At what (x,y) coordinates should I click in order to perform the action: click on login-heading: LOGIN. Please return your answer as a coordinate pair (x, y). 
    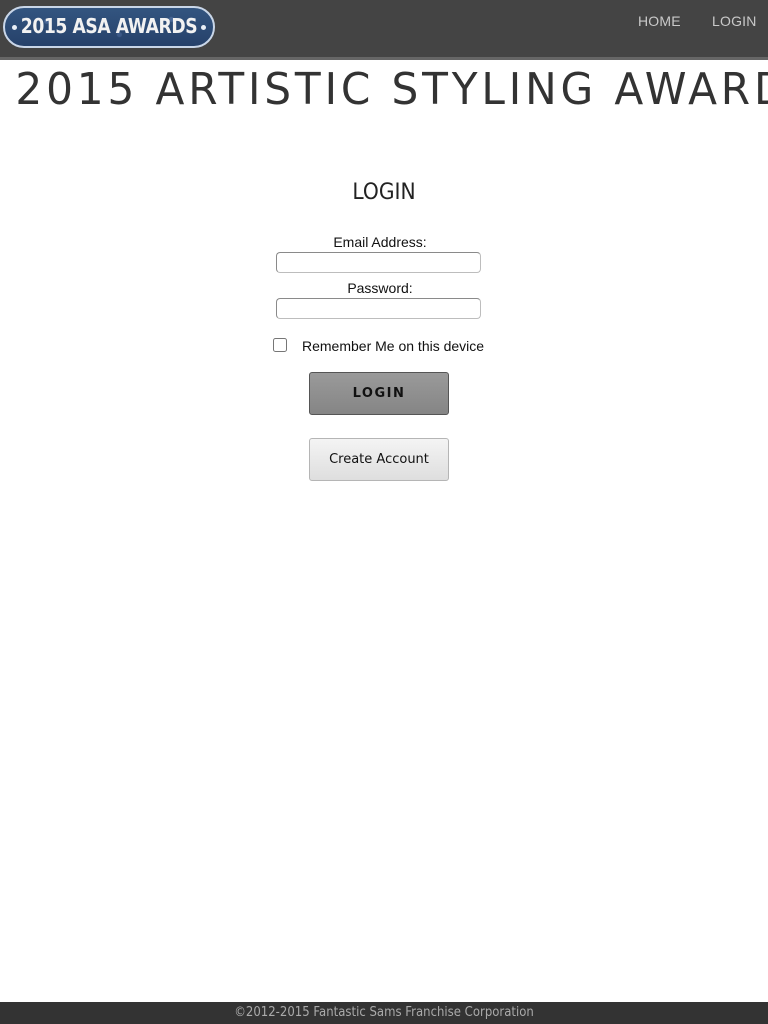
    Looking at the image, I should click on (384, 192).